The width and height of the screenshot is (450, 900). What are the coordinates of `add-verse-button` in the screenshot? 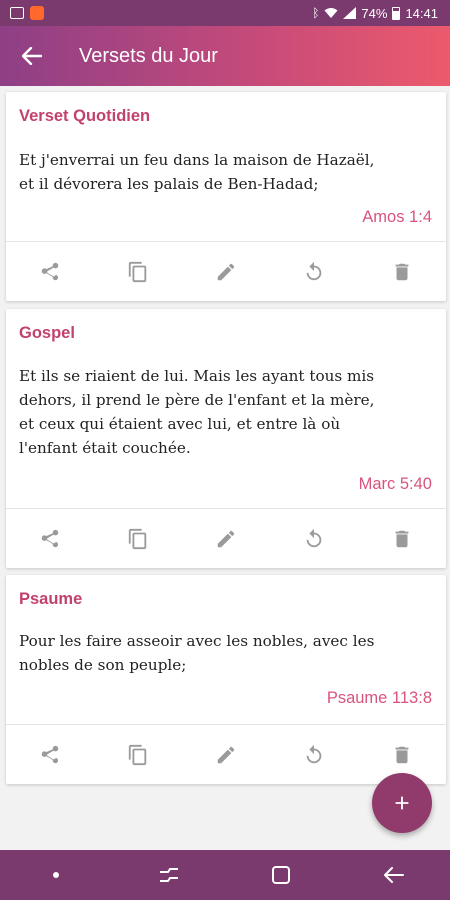 It's located at (402, 803).